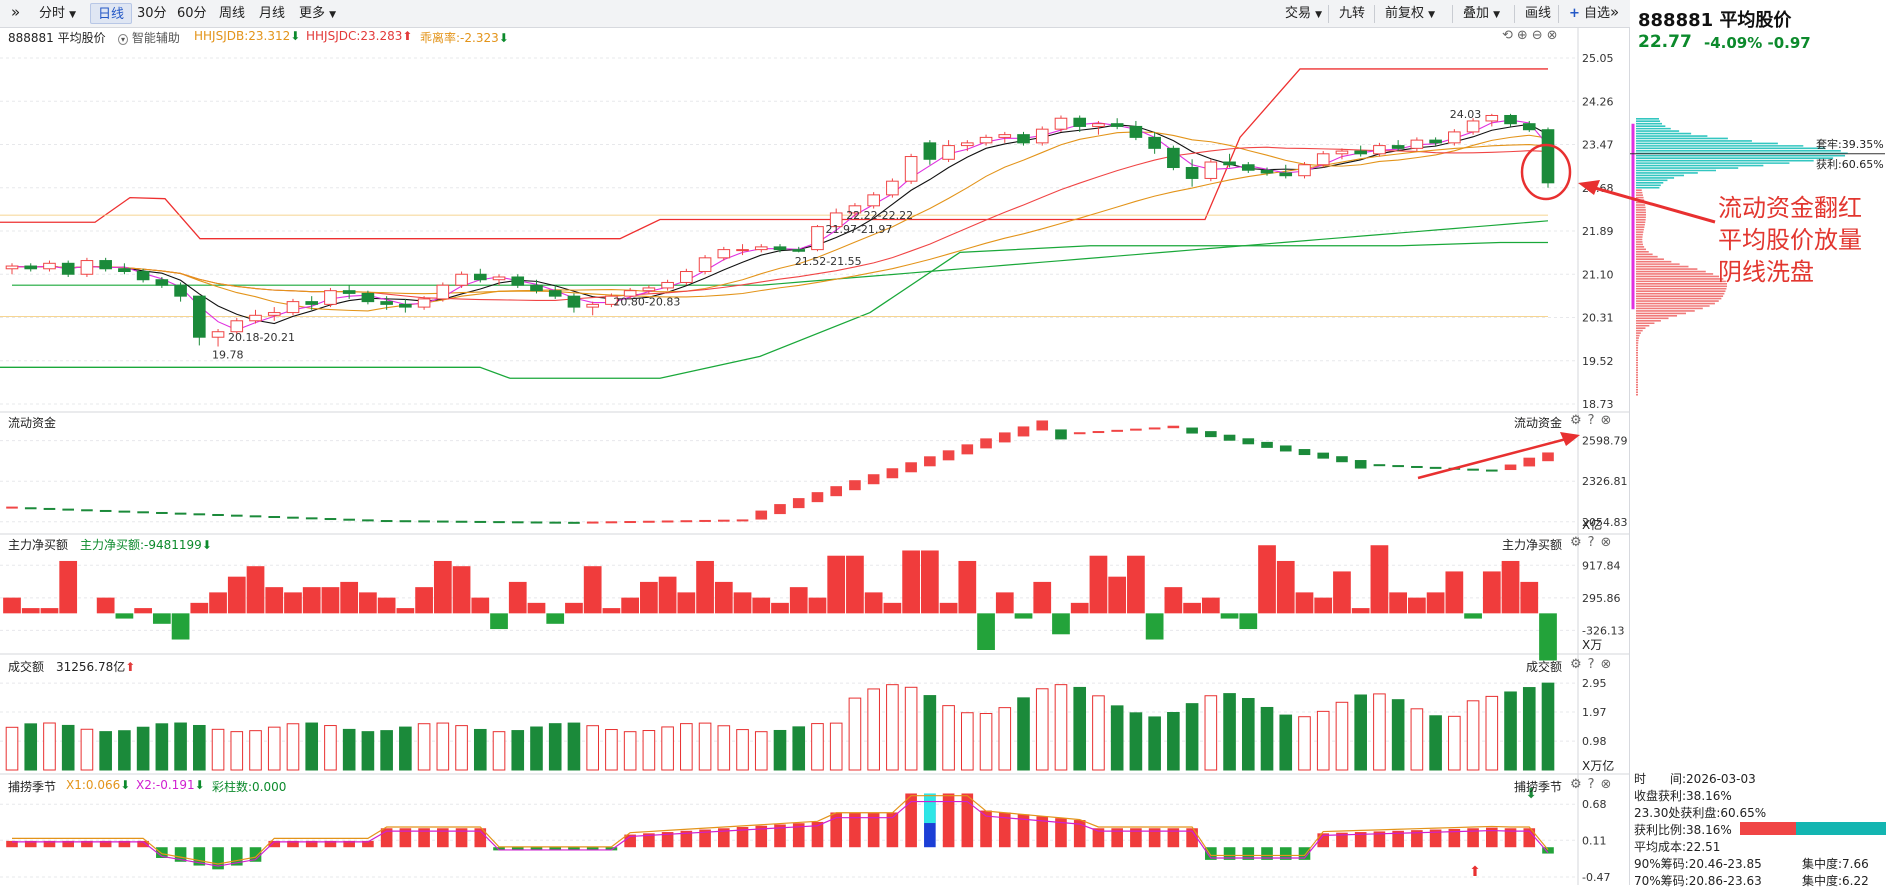 Image resolution: width=1897 pixels, height=889 pixels. I want to click on annotation-line: 阴线洗盘, so click(1766, 272).